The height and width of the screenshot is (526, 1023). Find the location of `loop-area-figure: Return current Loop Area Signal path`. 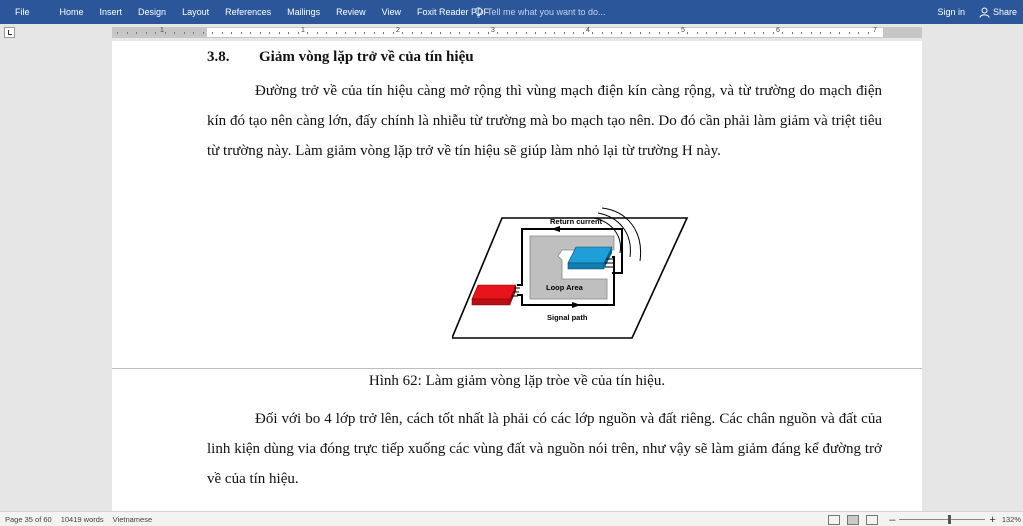

loop-area-figure: Return current Loop Area Signal path is located at coordinates (570, 273).